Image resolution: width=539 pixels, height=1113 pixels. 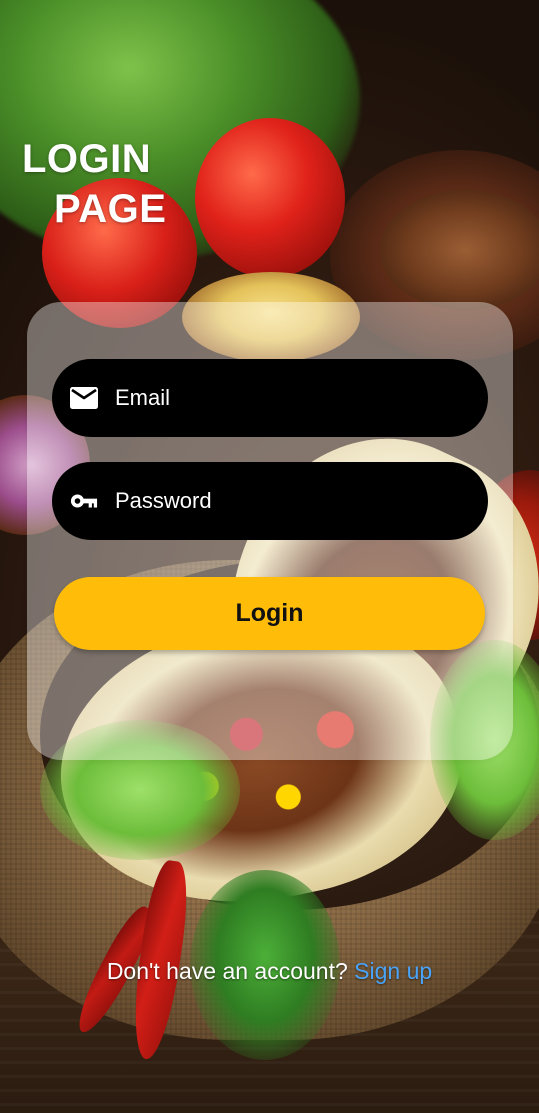 I want to click on signup-prompt-text: Don't have an account?, so click(x=227, y=971).